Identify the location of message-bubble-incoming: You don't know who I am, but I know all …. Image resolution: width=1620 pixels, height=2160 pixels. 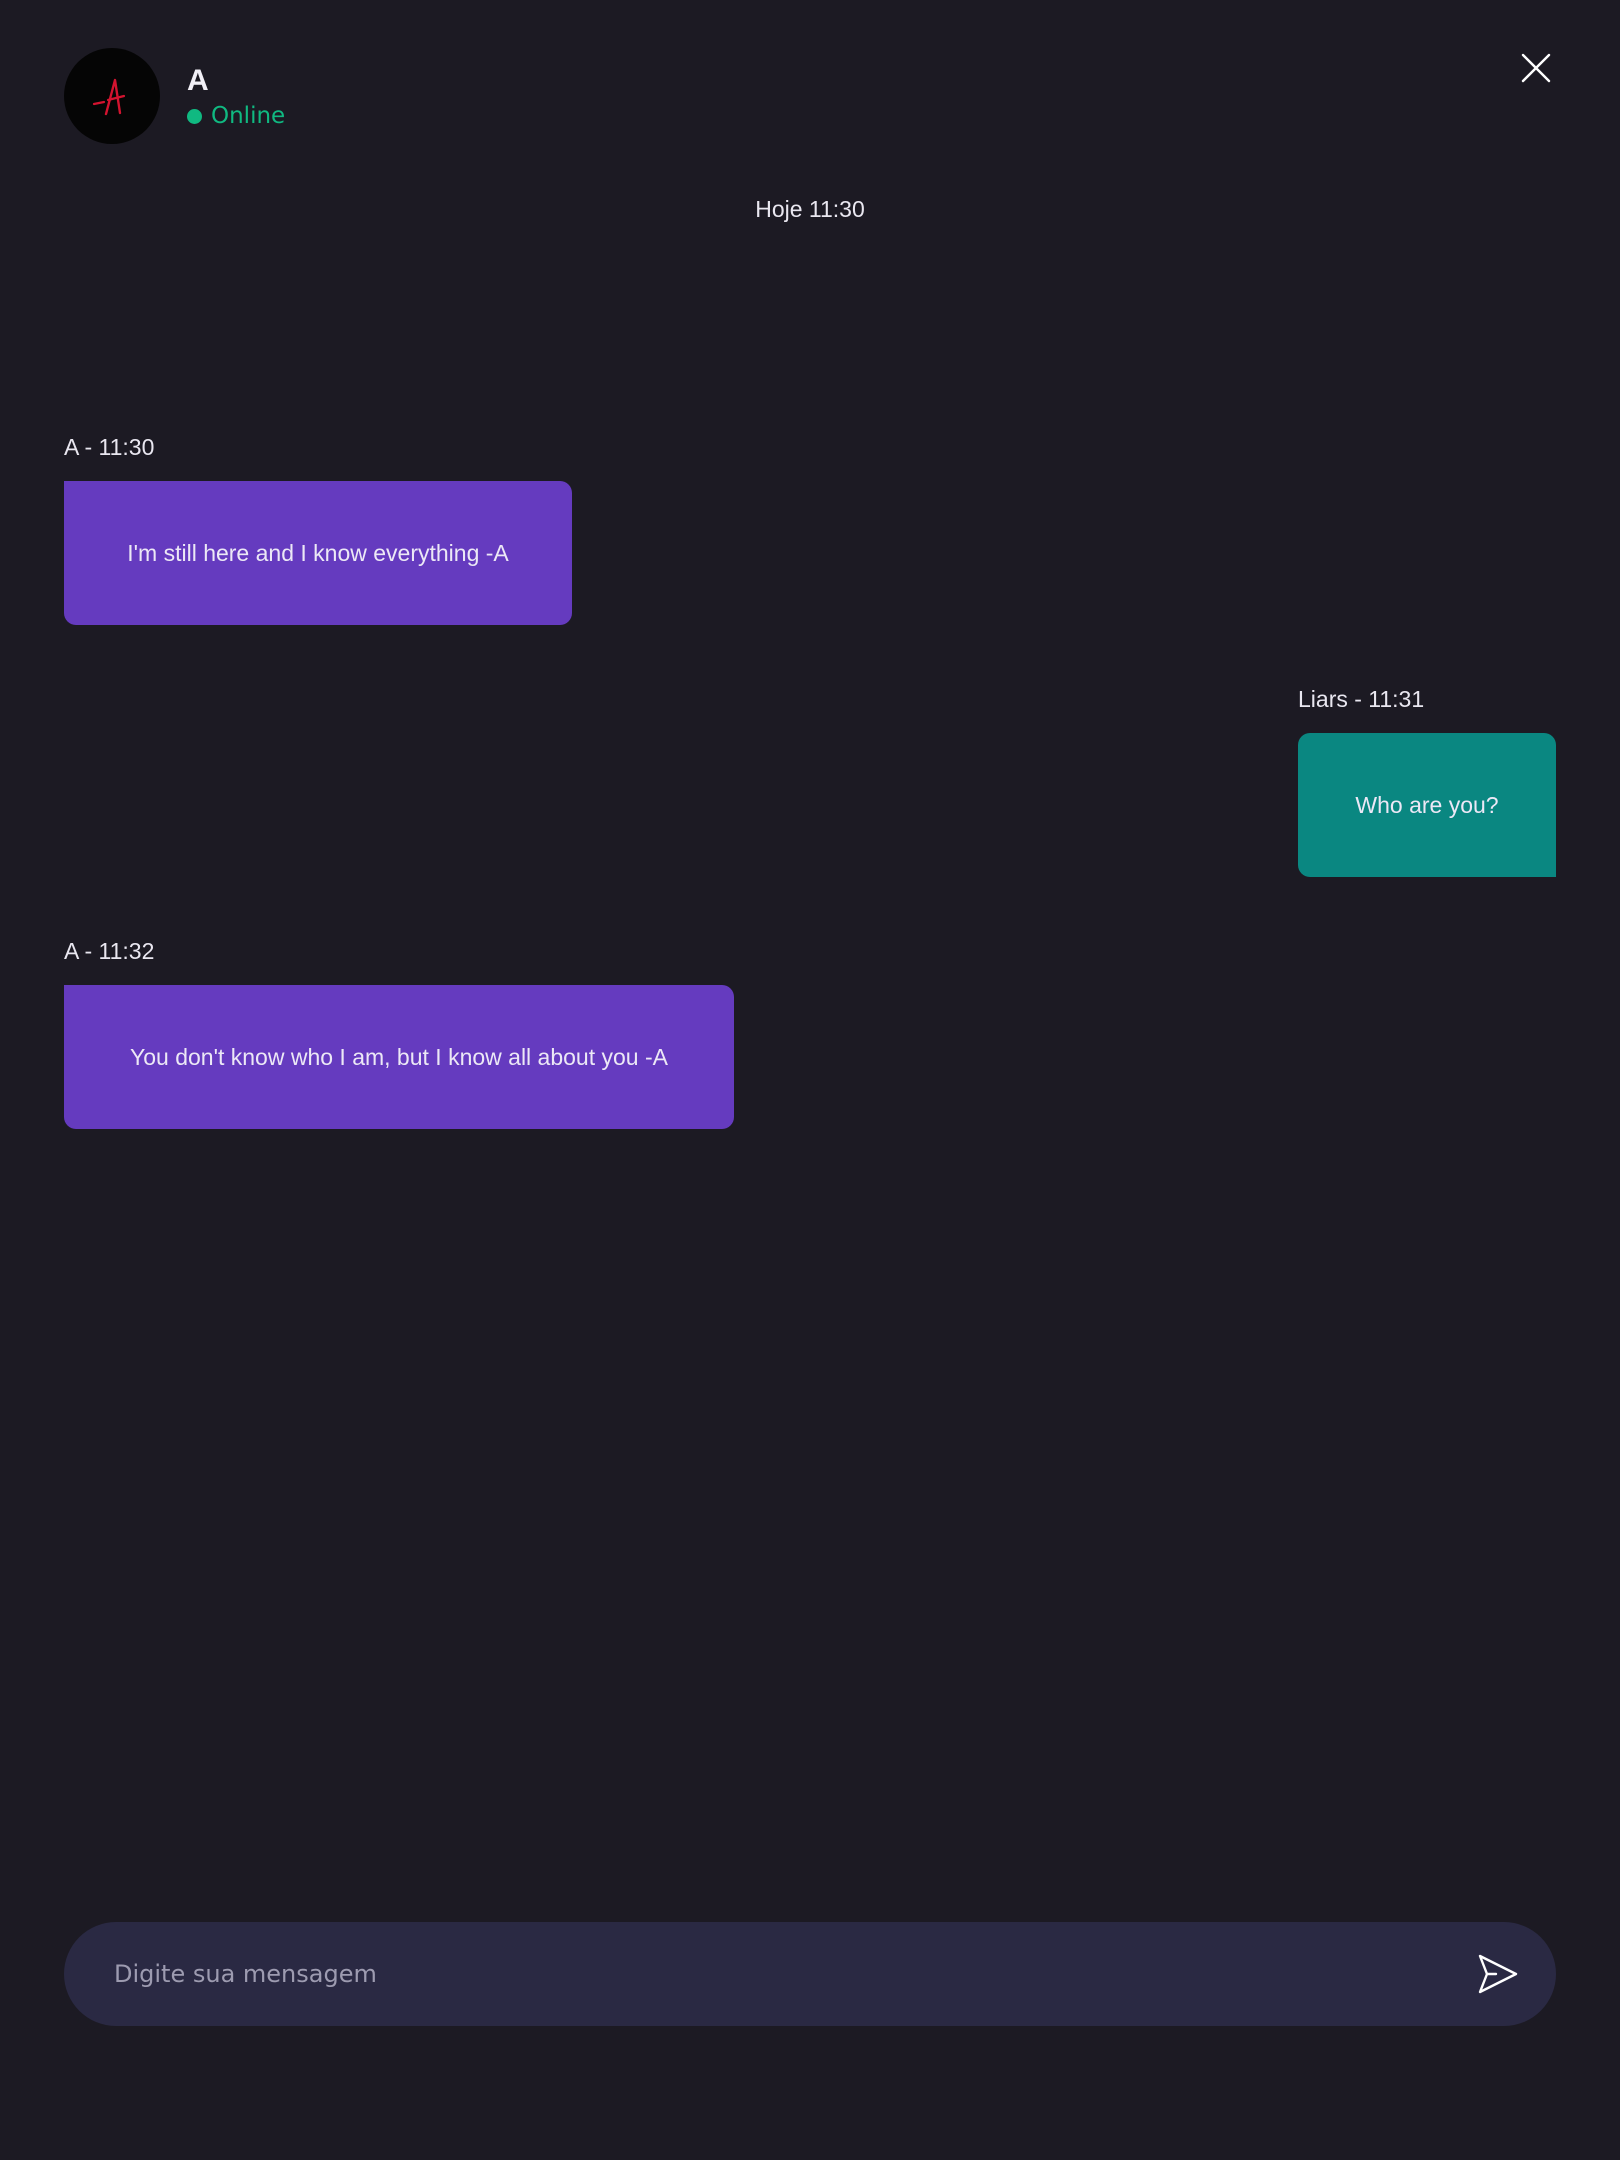
(399, 1057).